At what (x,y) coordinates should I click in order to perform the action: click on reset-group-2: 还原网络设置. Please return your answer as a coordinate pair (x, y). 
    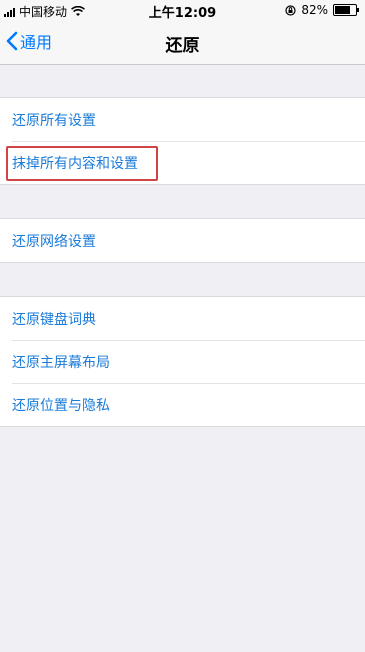
    Looking at the image, I should click on (182, 240).